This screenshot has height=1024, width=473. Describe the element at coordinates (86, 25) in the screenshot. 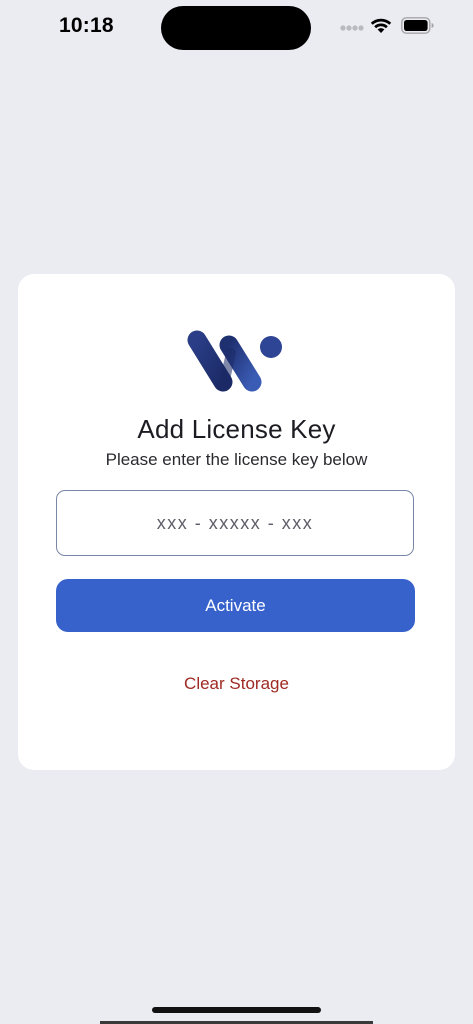

I see `status-time: 10:18` at that location.